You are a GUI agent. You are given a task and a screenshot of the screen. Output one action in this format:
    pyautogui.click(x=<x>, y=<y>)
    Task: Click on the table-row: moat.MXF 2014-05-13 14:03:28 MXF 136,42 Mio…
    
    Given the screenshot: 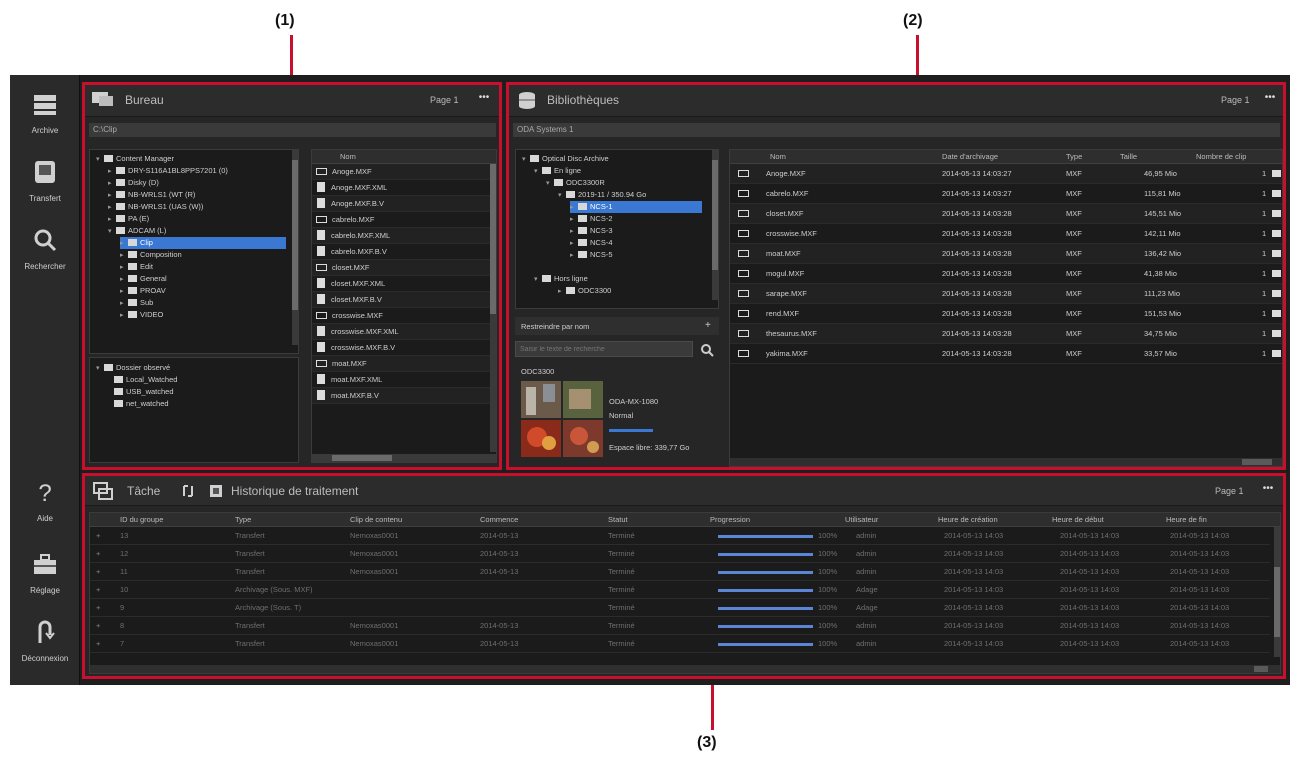 What is the action you would take?
    pyautogui.click(x=1006, y=254)
    